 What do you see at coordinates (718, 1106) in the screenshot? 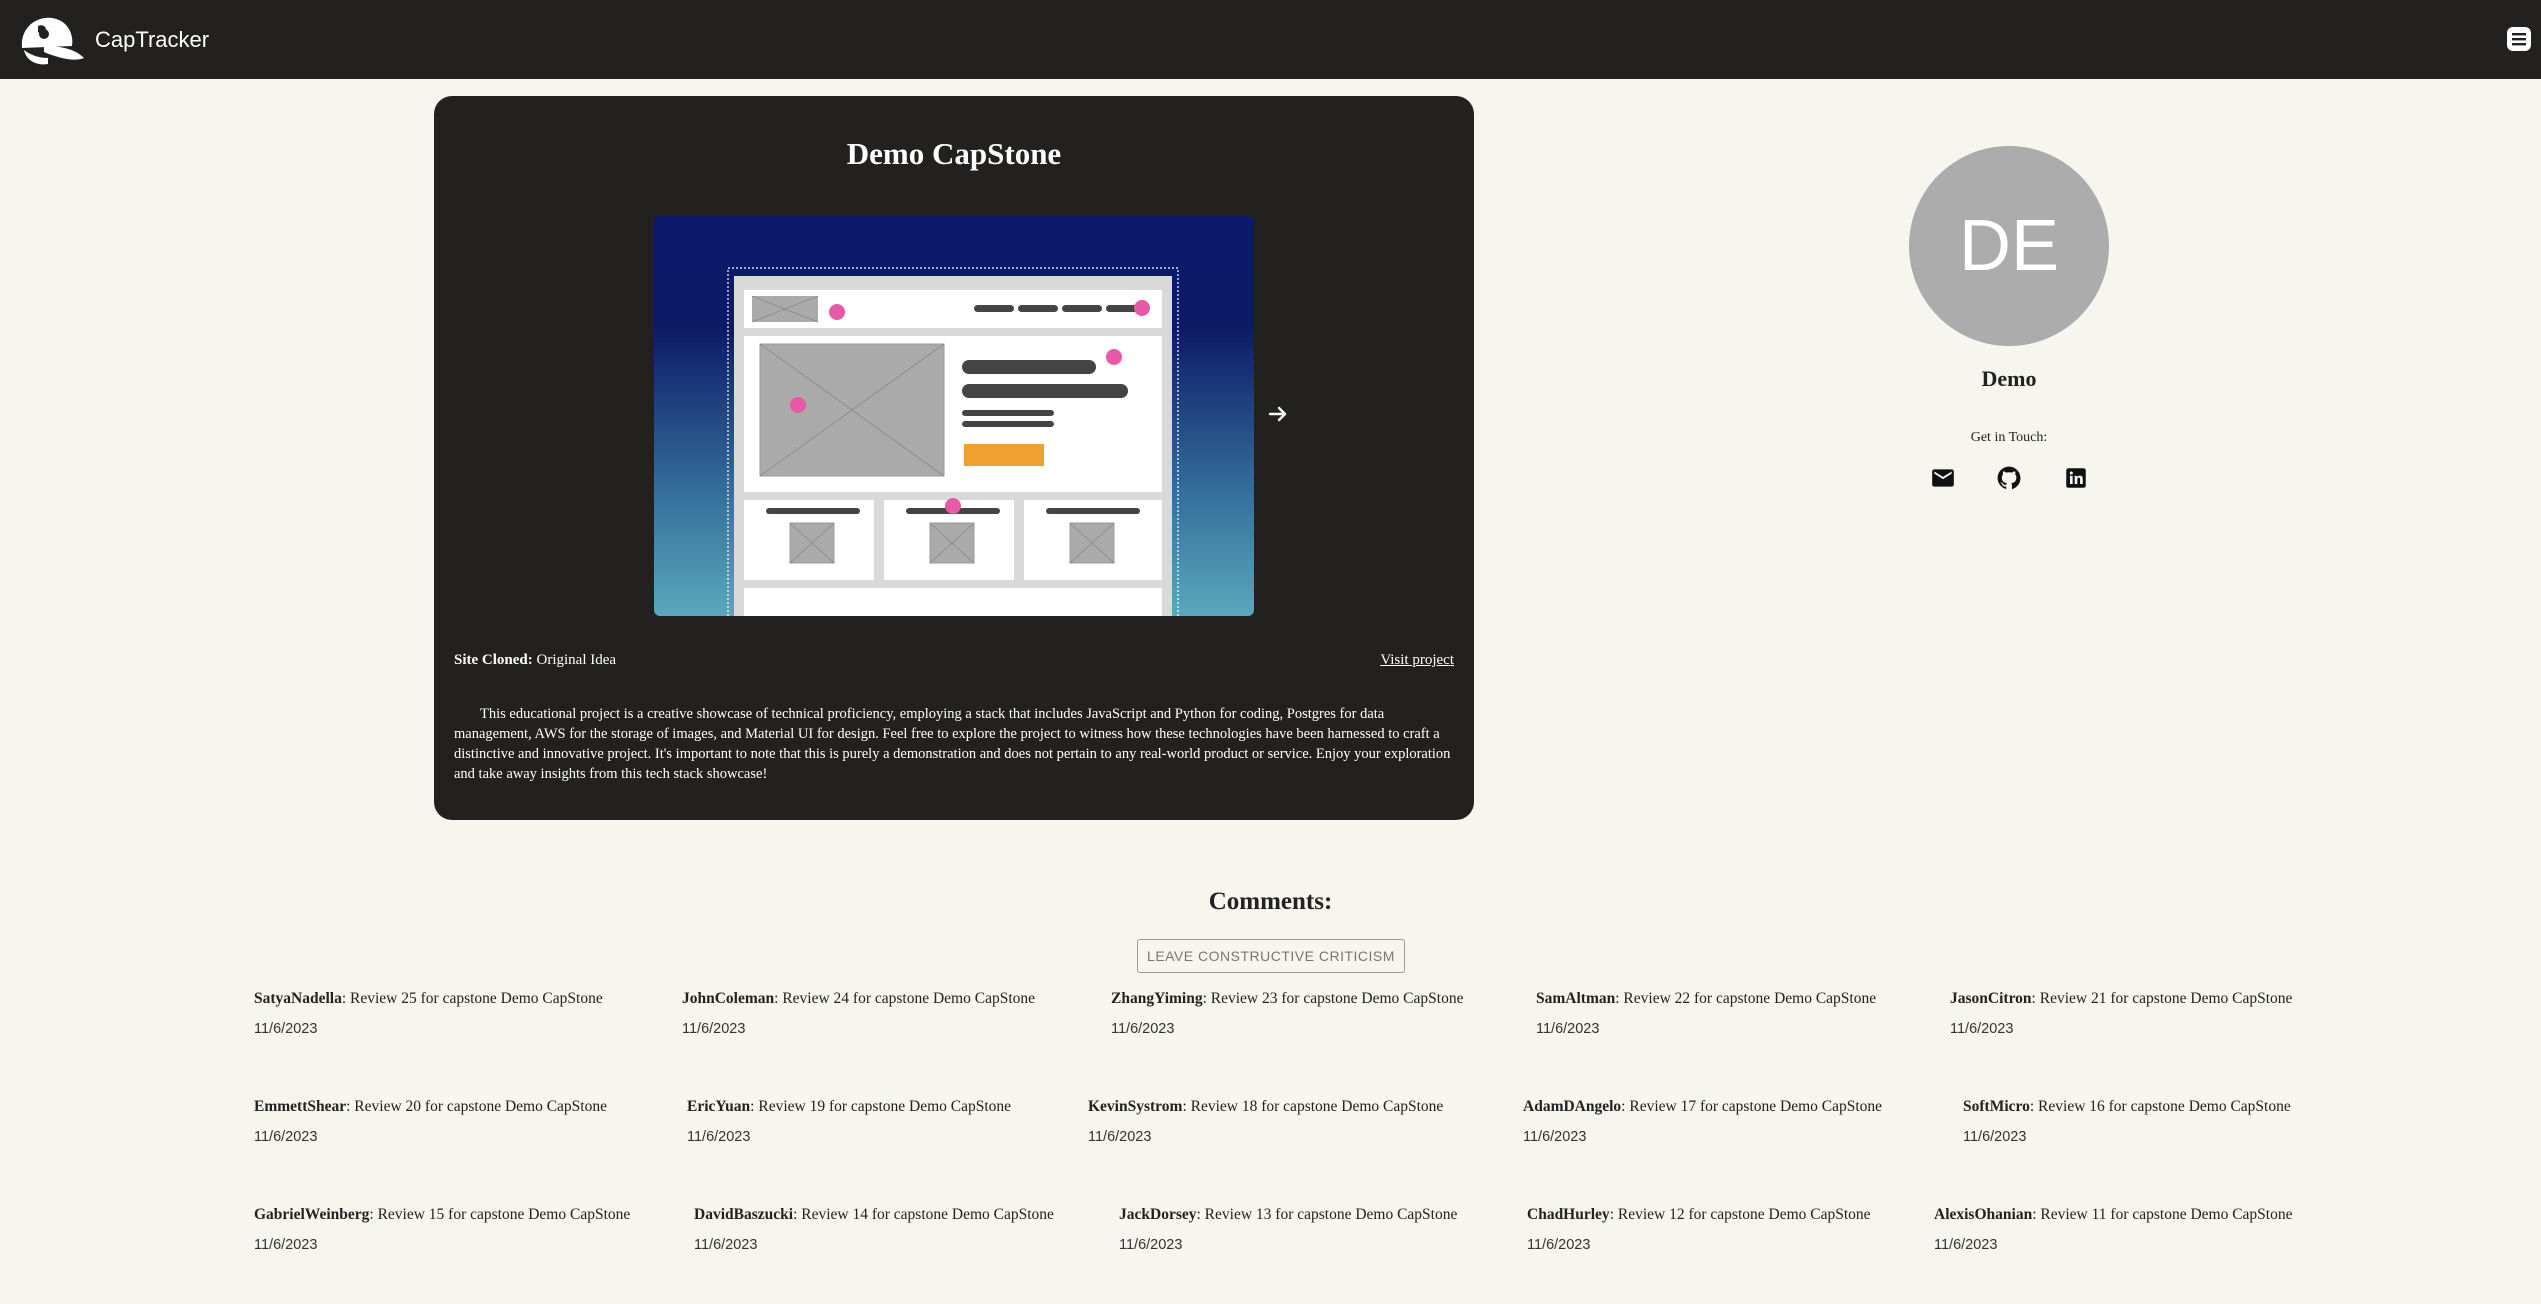
I see `comment-author: EricYuan` at bounding box center [718, 1106].